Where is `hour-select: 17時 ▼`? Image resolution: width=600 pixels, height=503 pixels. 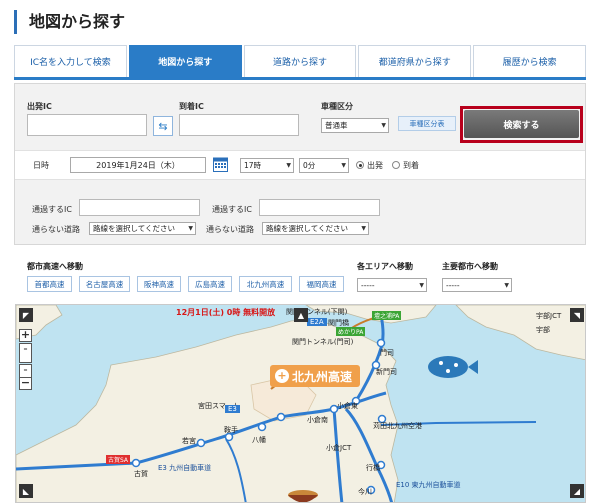
hour-select: 17時 ▼ is located at coordinates (267, 165).